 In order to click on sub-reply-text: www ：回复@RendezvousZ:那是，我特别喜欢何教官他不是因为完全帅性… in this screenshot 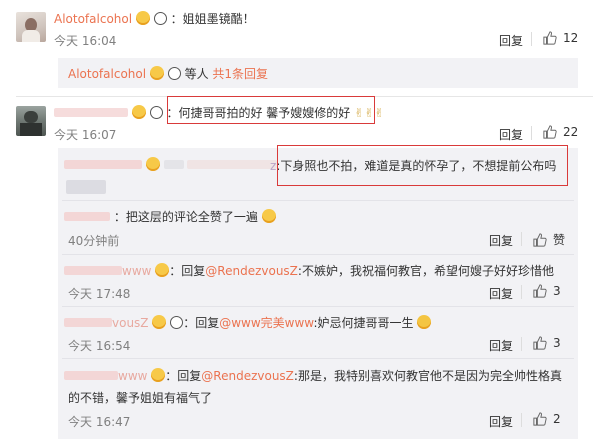, I will do `click(313, 375)`.